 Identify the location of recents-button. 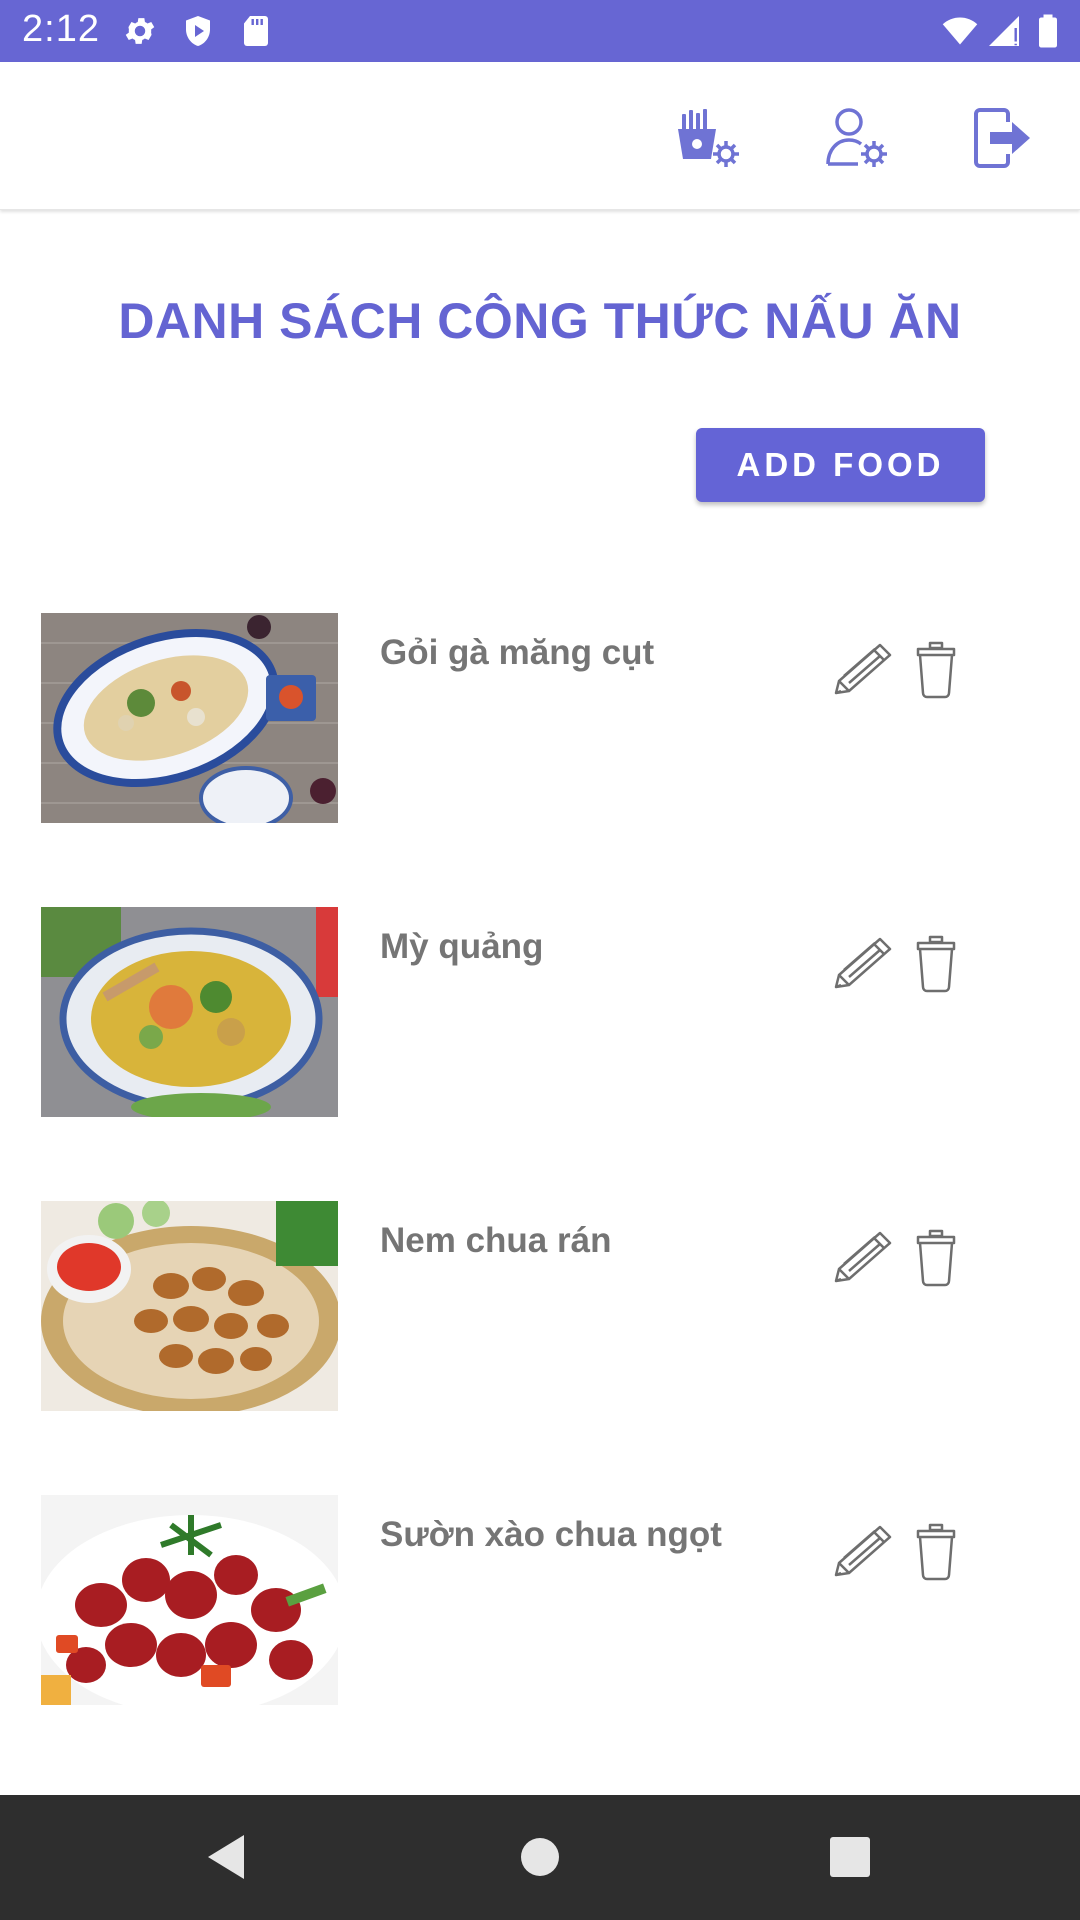
(850, 1857).